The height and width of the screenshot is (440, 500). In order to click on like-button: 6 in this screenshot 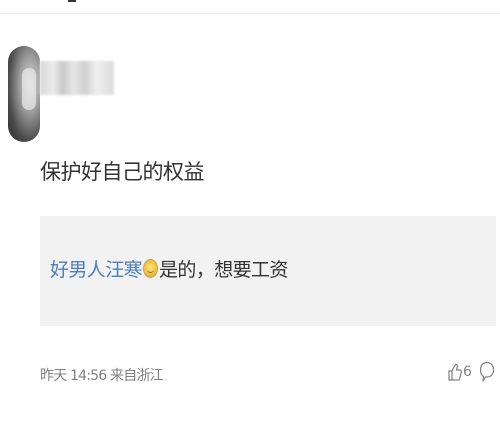, I will do `click(460, 372)`.